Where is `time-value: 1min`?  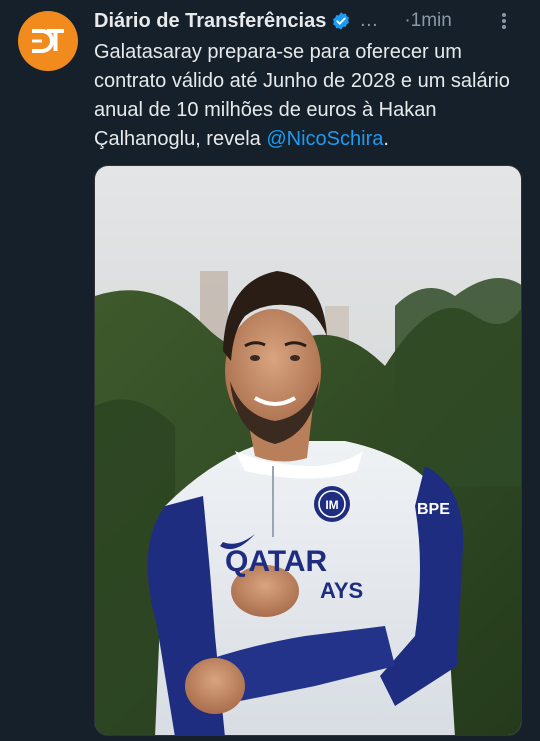 time-value: 1min is located at coordinates (431, 20).